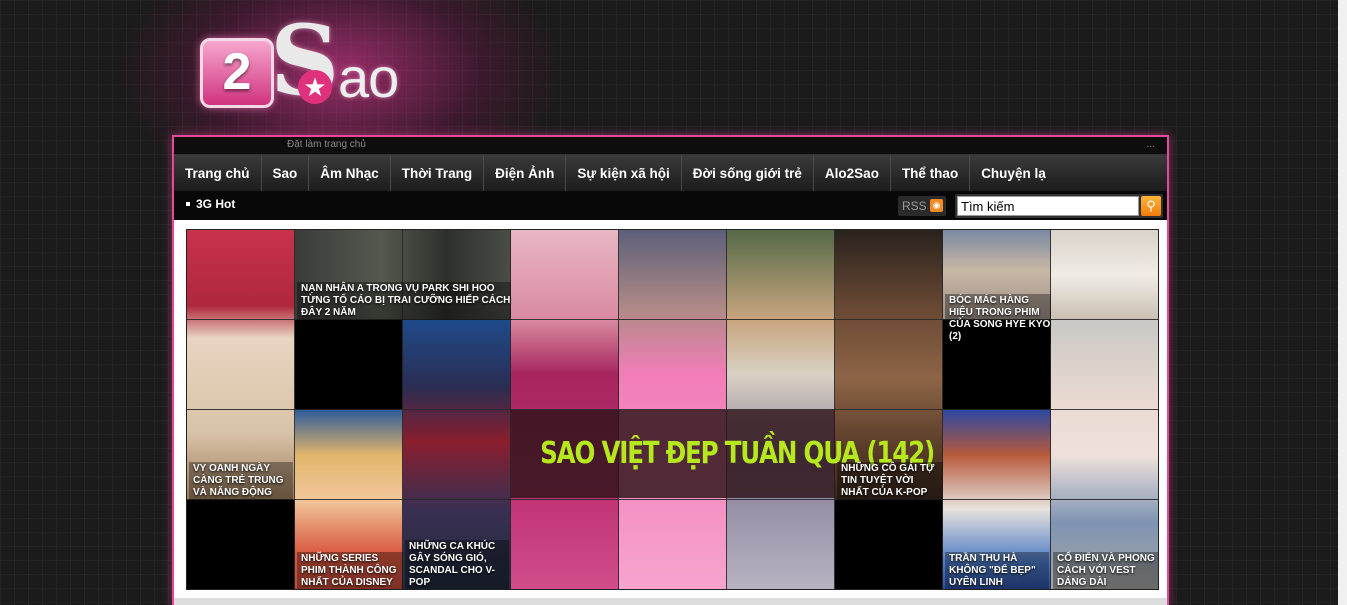  What do you see at coordinates (241, 365) in the screenshot?
I see `photo-vy-oanh` at bounding box center [241, 365].